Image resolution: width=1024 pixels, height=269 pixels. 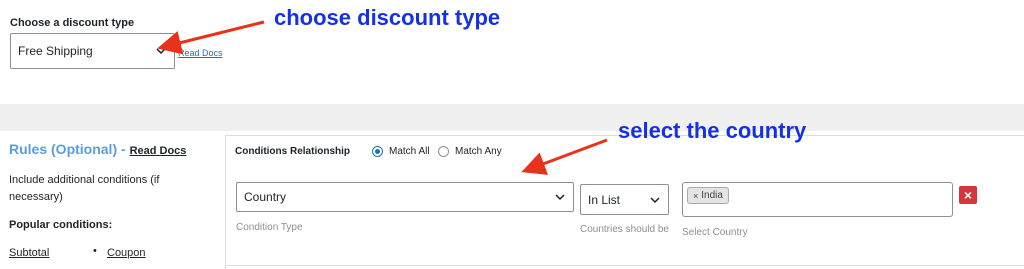 What do you see at coordinates (564, 156) in the screenshot?
I see `arrow-to-condition-type` at bounding box center [564, 156].